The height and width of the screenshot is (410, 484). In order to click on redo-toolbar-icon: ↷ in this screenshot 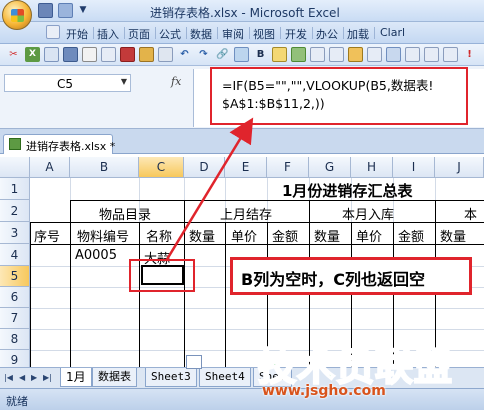, I will do `click(203, 54)`.